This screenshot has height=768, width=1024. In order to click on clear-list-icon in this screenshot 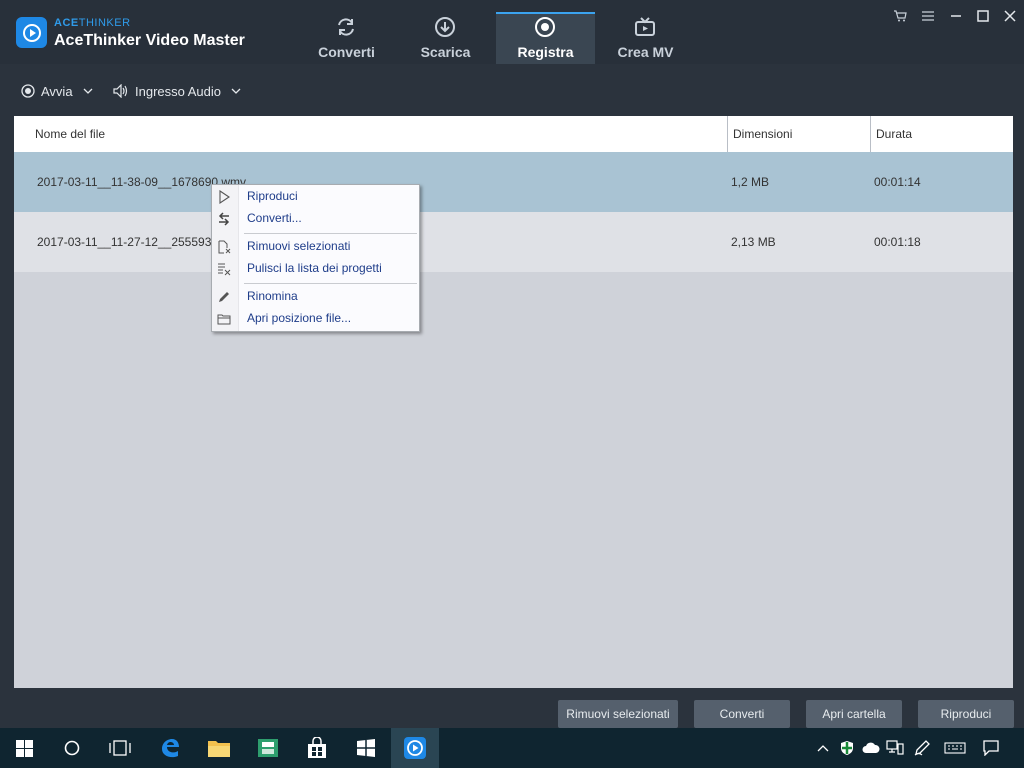, I will do `click(224, 269)`.